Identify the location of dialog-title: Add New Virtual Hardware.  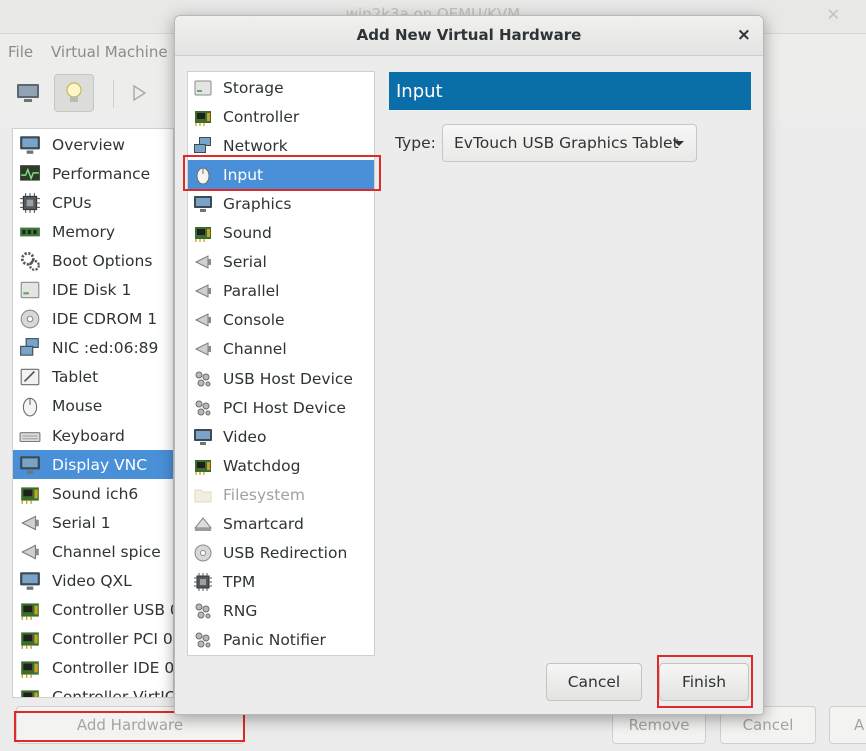
(469, 35).